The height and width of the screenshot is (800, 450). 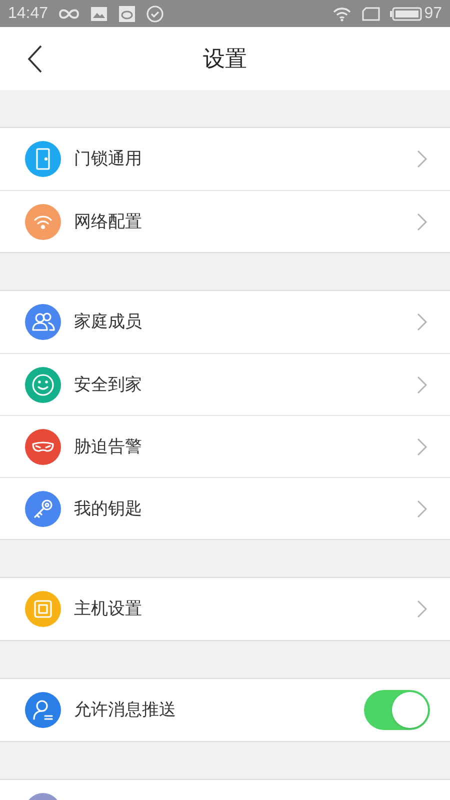 What do you see at coordinates (125, 710) in the screenshot?
I see `row-label: 允许消息推送` at bounding box center [125, 710].